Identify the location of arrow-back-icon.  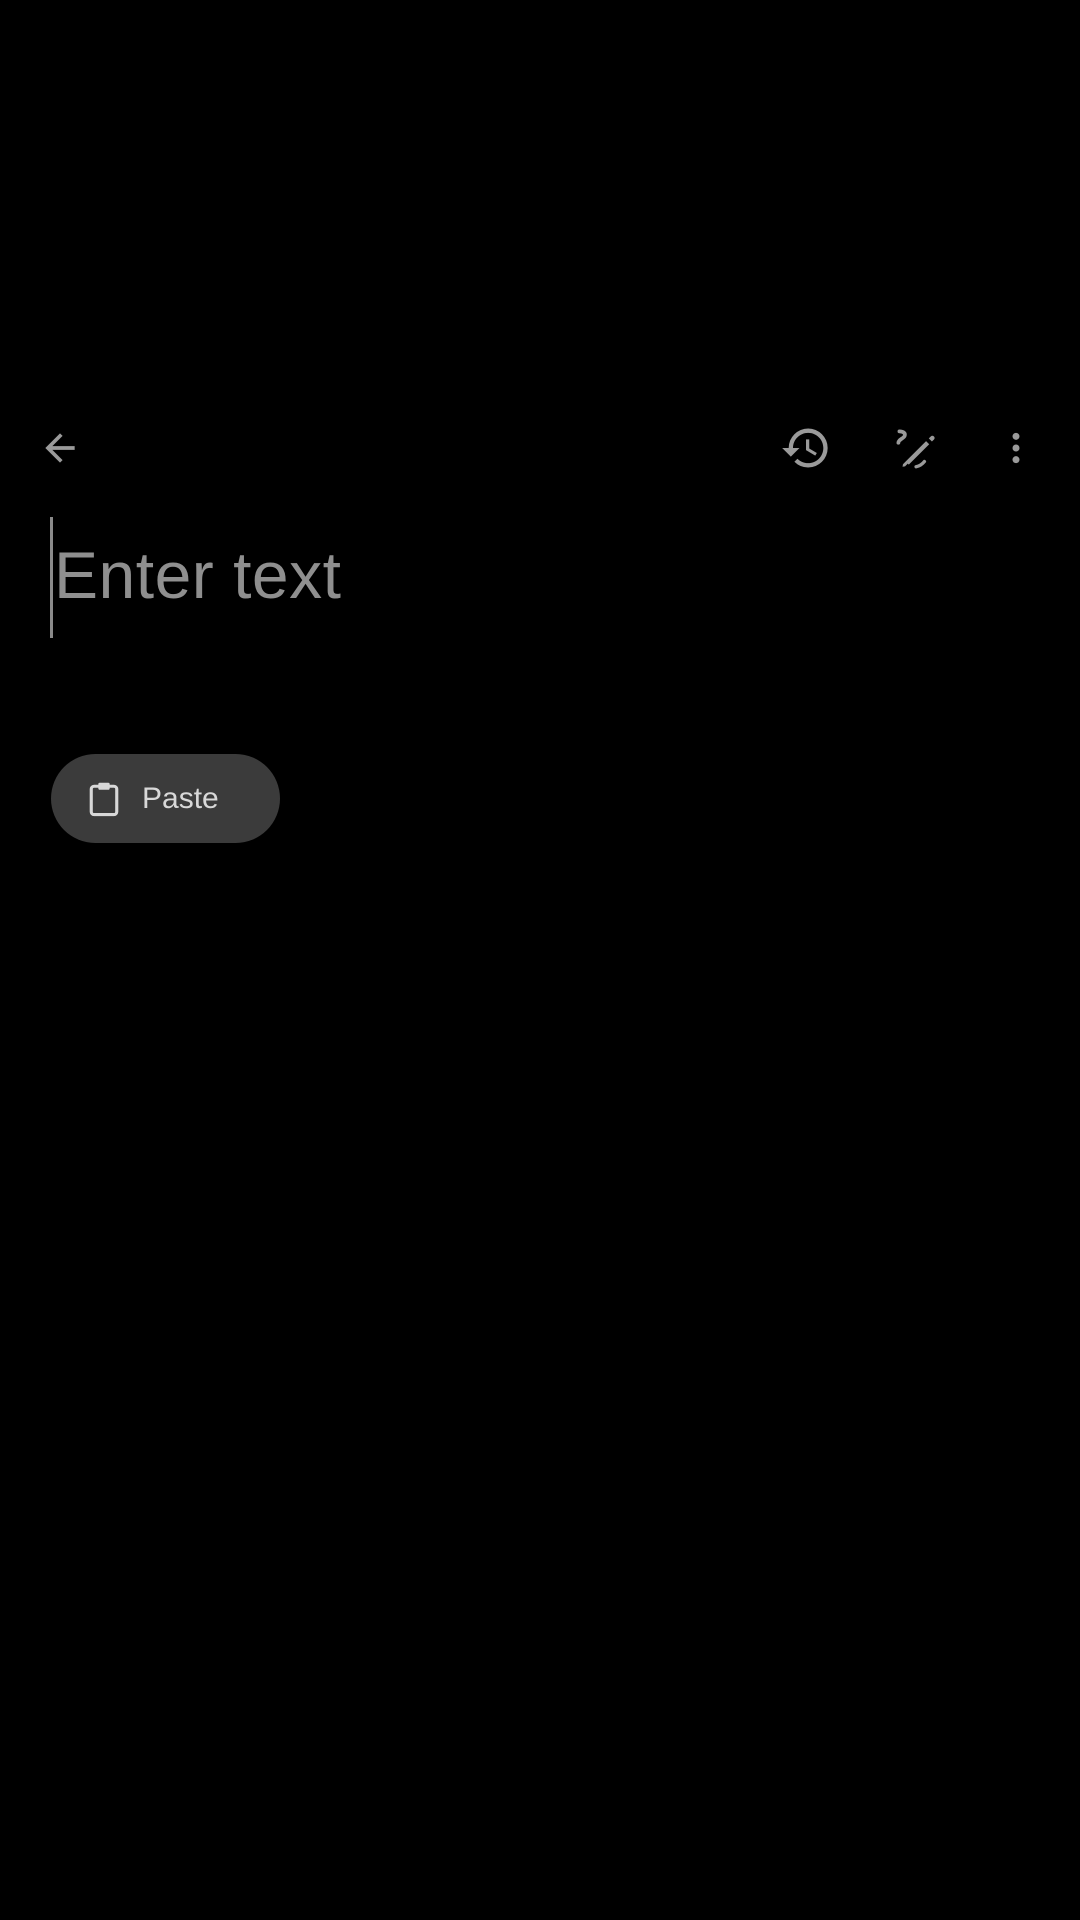
(59, 447).